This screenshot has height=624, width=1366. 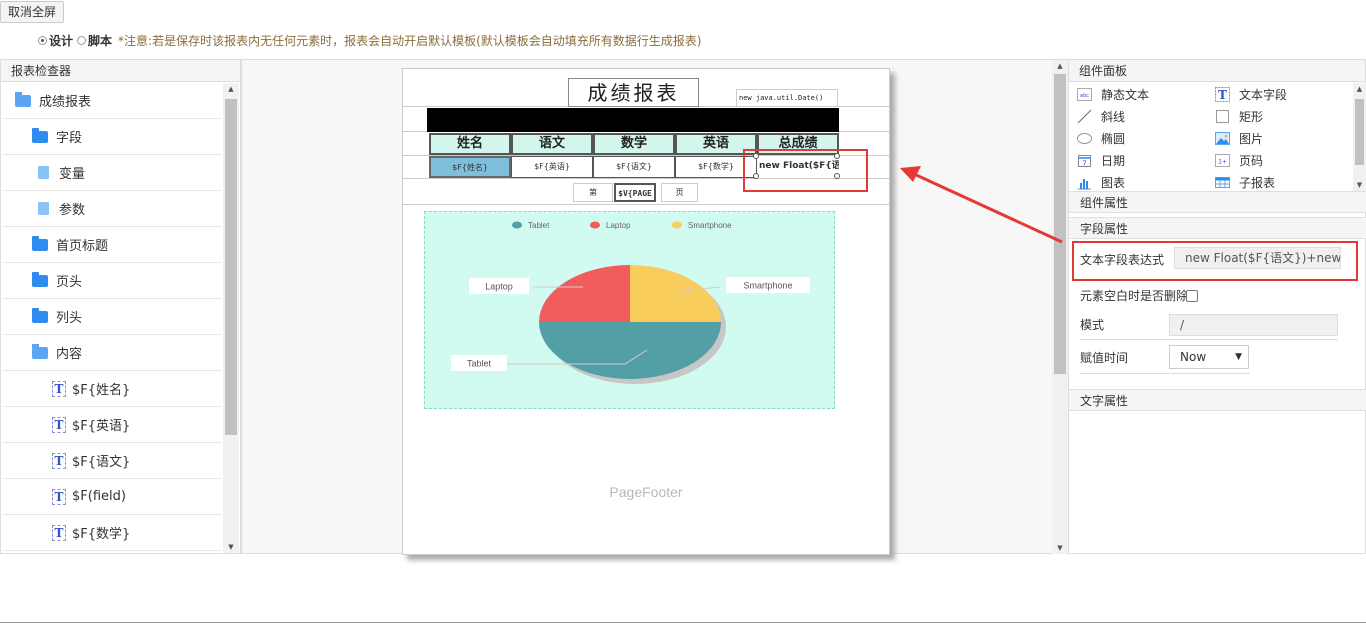 I want to click on page-number-icon: 1+, so click(x=1222, y=160).